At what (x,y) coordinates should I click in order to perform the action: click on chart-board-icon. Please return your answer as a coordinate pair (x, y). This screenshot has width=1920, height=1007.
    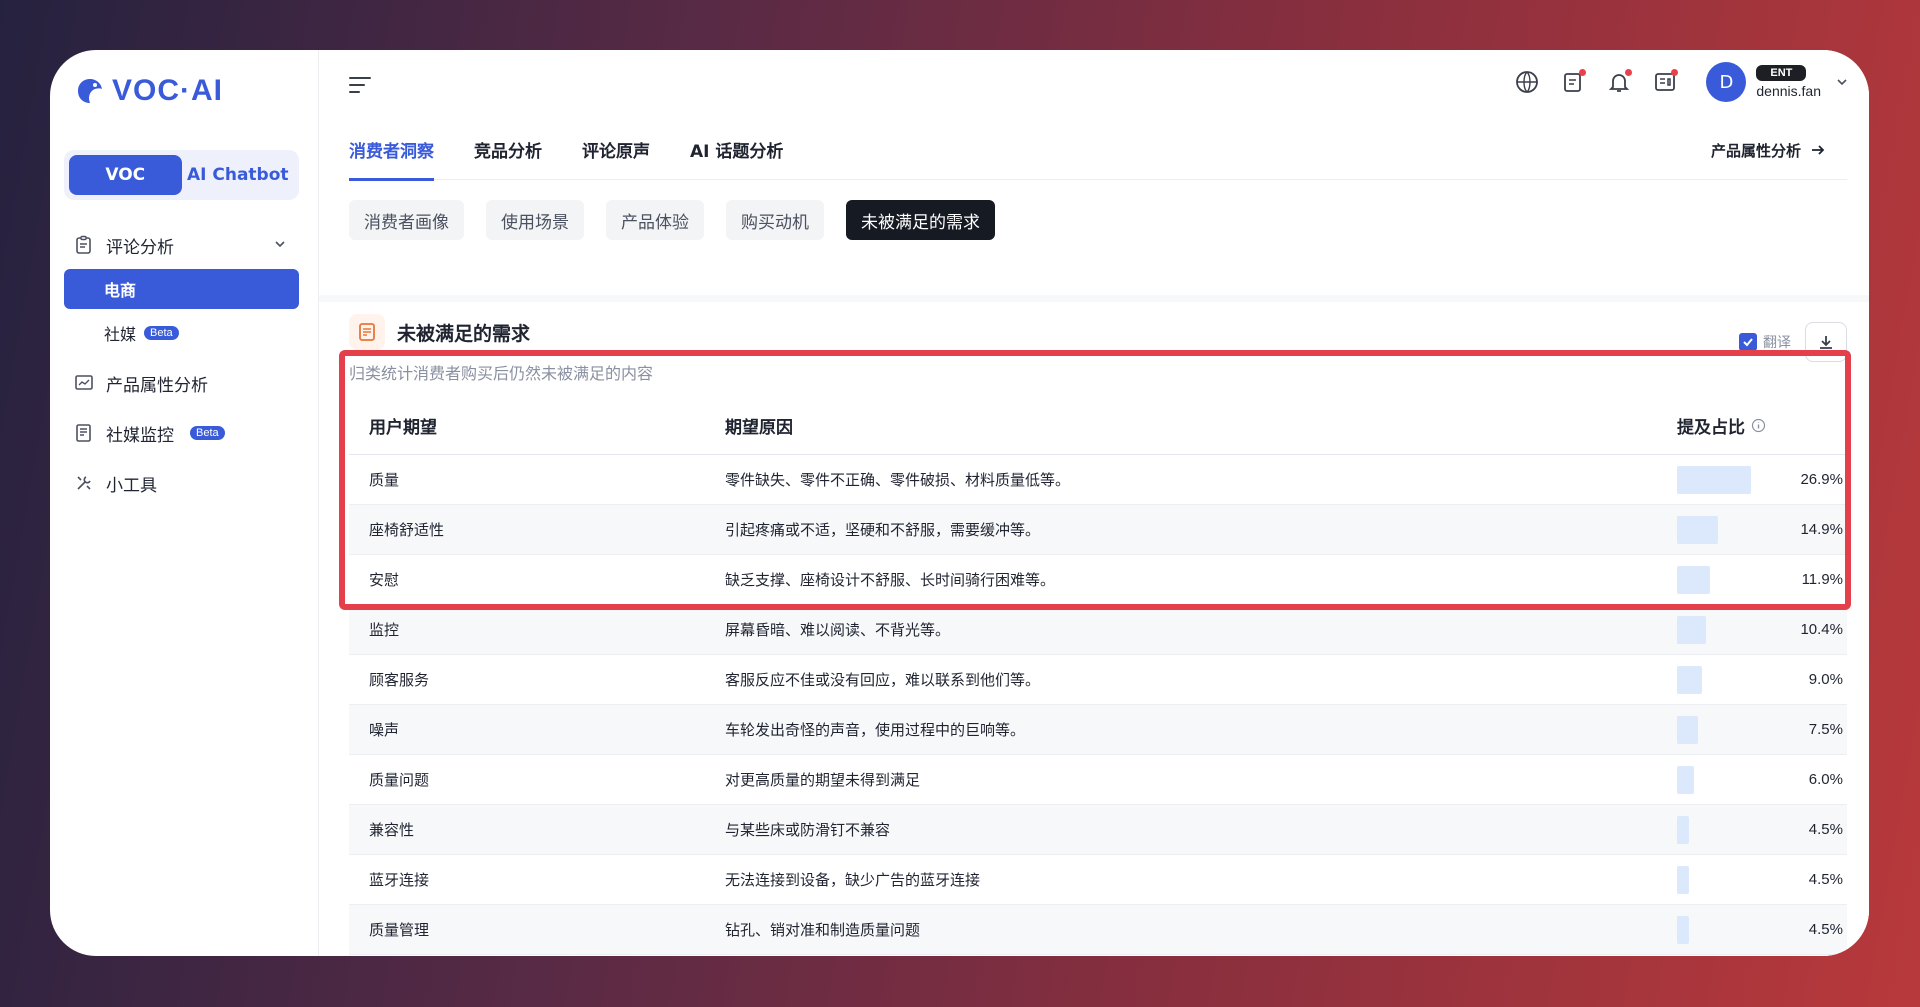
    Looking at the image, I should click on (84, 382).